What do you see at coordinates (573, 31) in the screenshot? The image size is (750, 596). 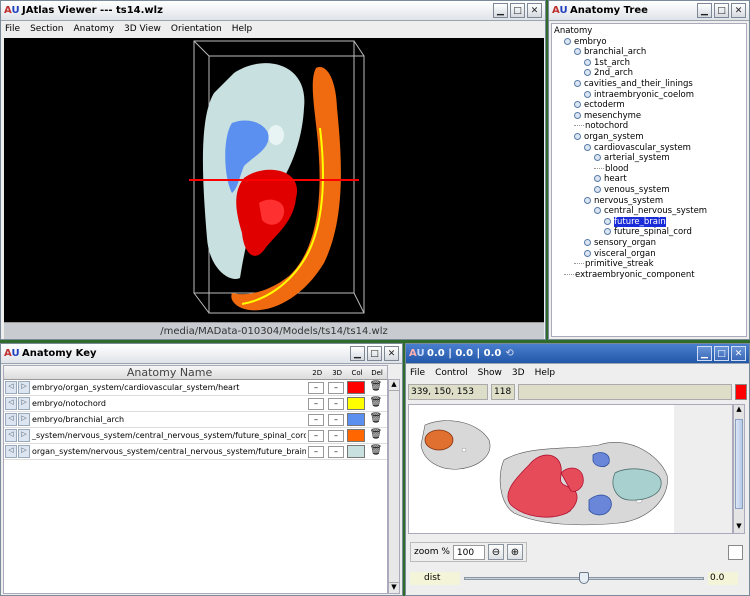 I see `tree-node-Anatomy: Anatomy` at bounding box center [573, 31].